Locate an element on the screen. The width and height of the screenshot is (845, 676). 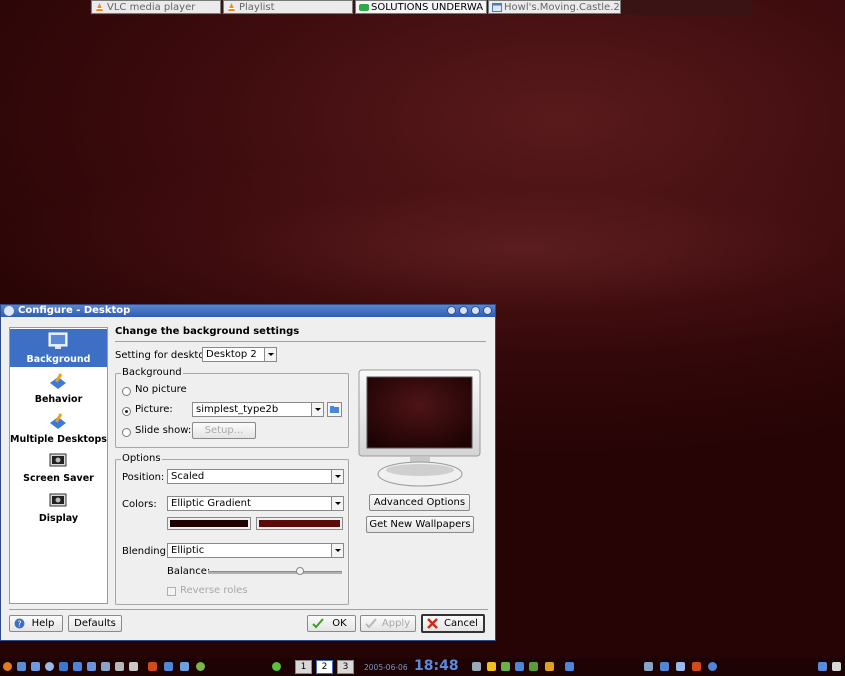
window-titlebar: Configure - Desktop is located at coordinates (248, 311).